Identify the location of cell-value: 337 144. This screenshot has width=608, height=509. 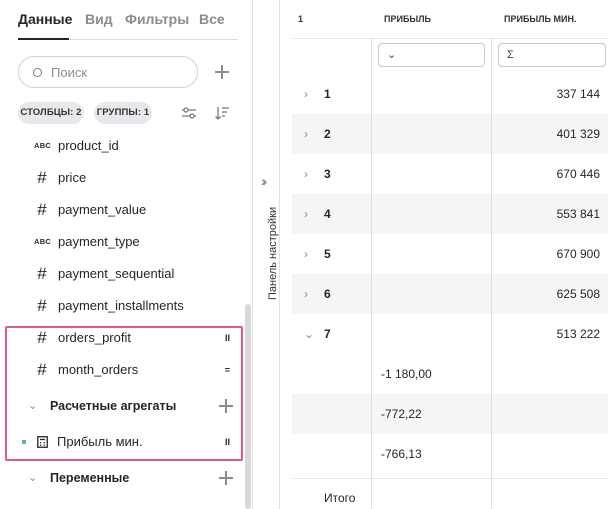
(578, 94).